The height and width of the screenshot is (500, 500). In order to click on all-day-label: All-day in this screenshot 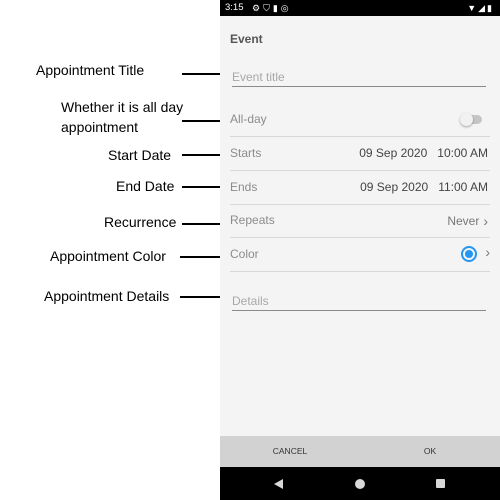, I will do `click(248, 119)`.